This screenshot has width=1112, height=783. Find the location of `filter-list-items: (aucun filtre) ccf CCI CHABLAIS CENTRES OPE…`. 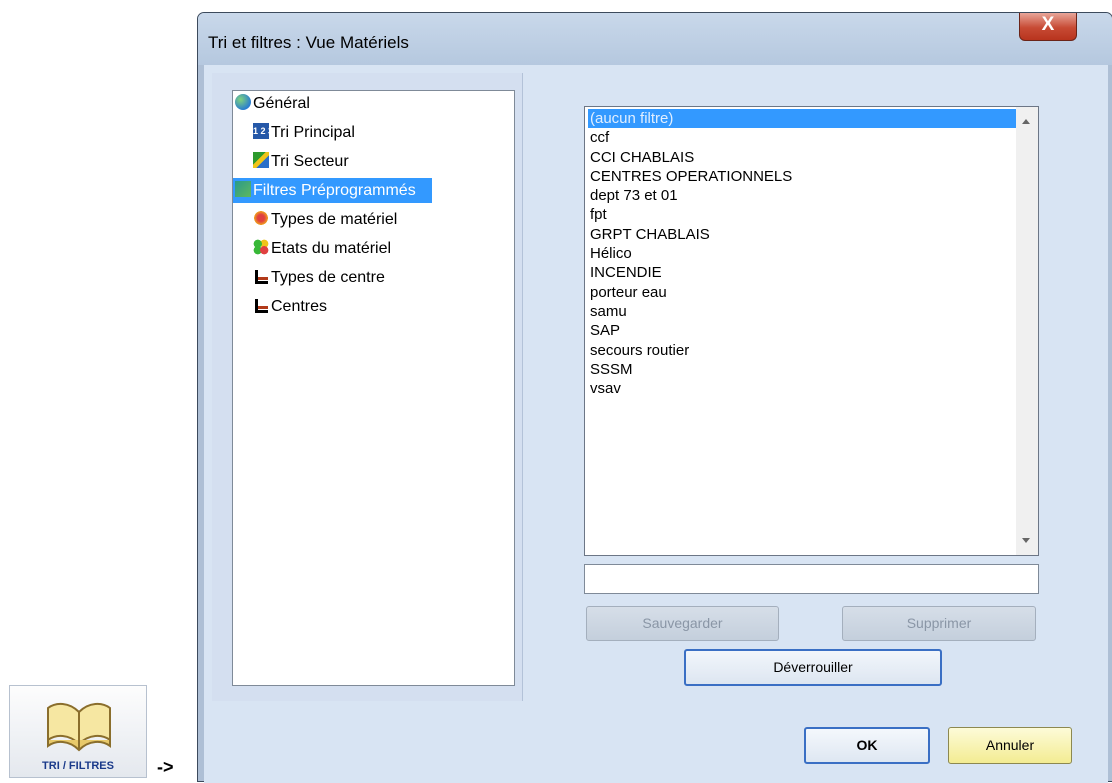

filter-list-items: (aucun filtre) ccf CCI CHABLAIS CENTRES OPE… is located at coordinates (802, 253).